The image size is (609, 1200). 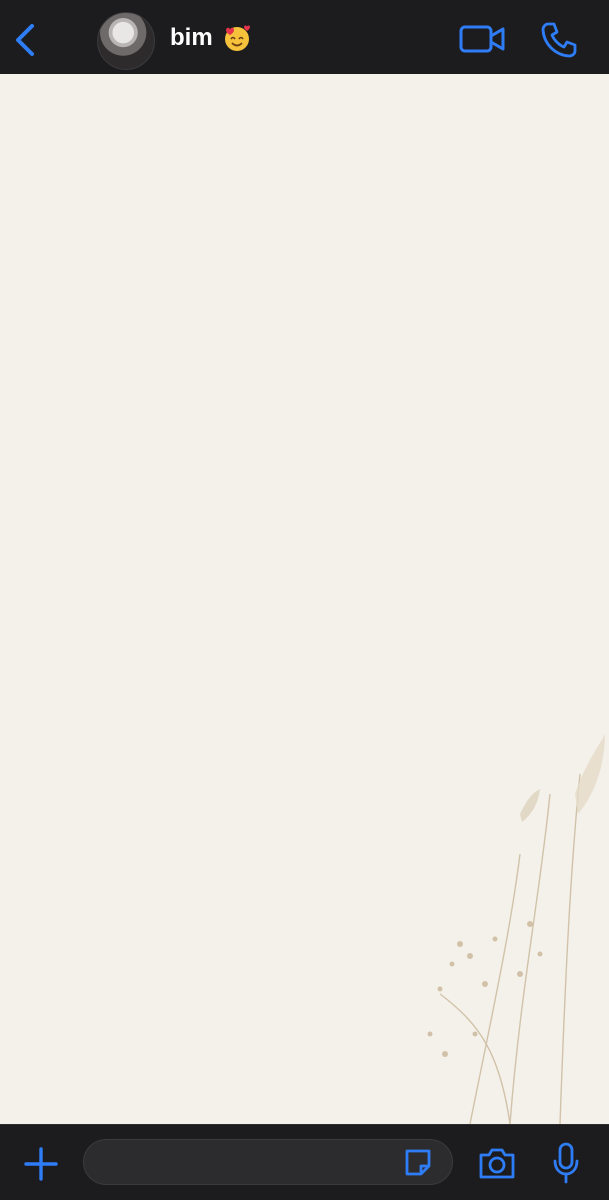 I want to click on chevron-left-icon, so click(x=26, y=40).